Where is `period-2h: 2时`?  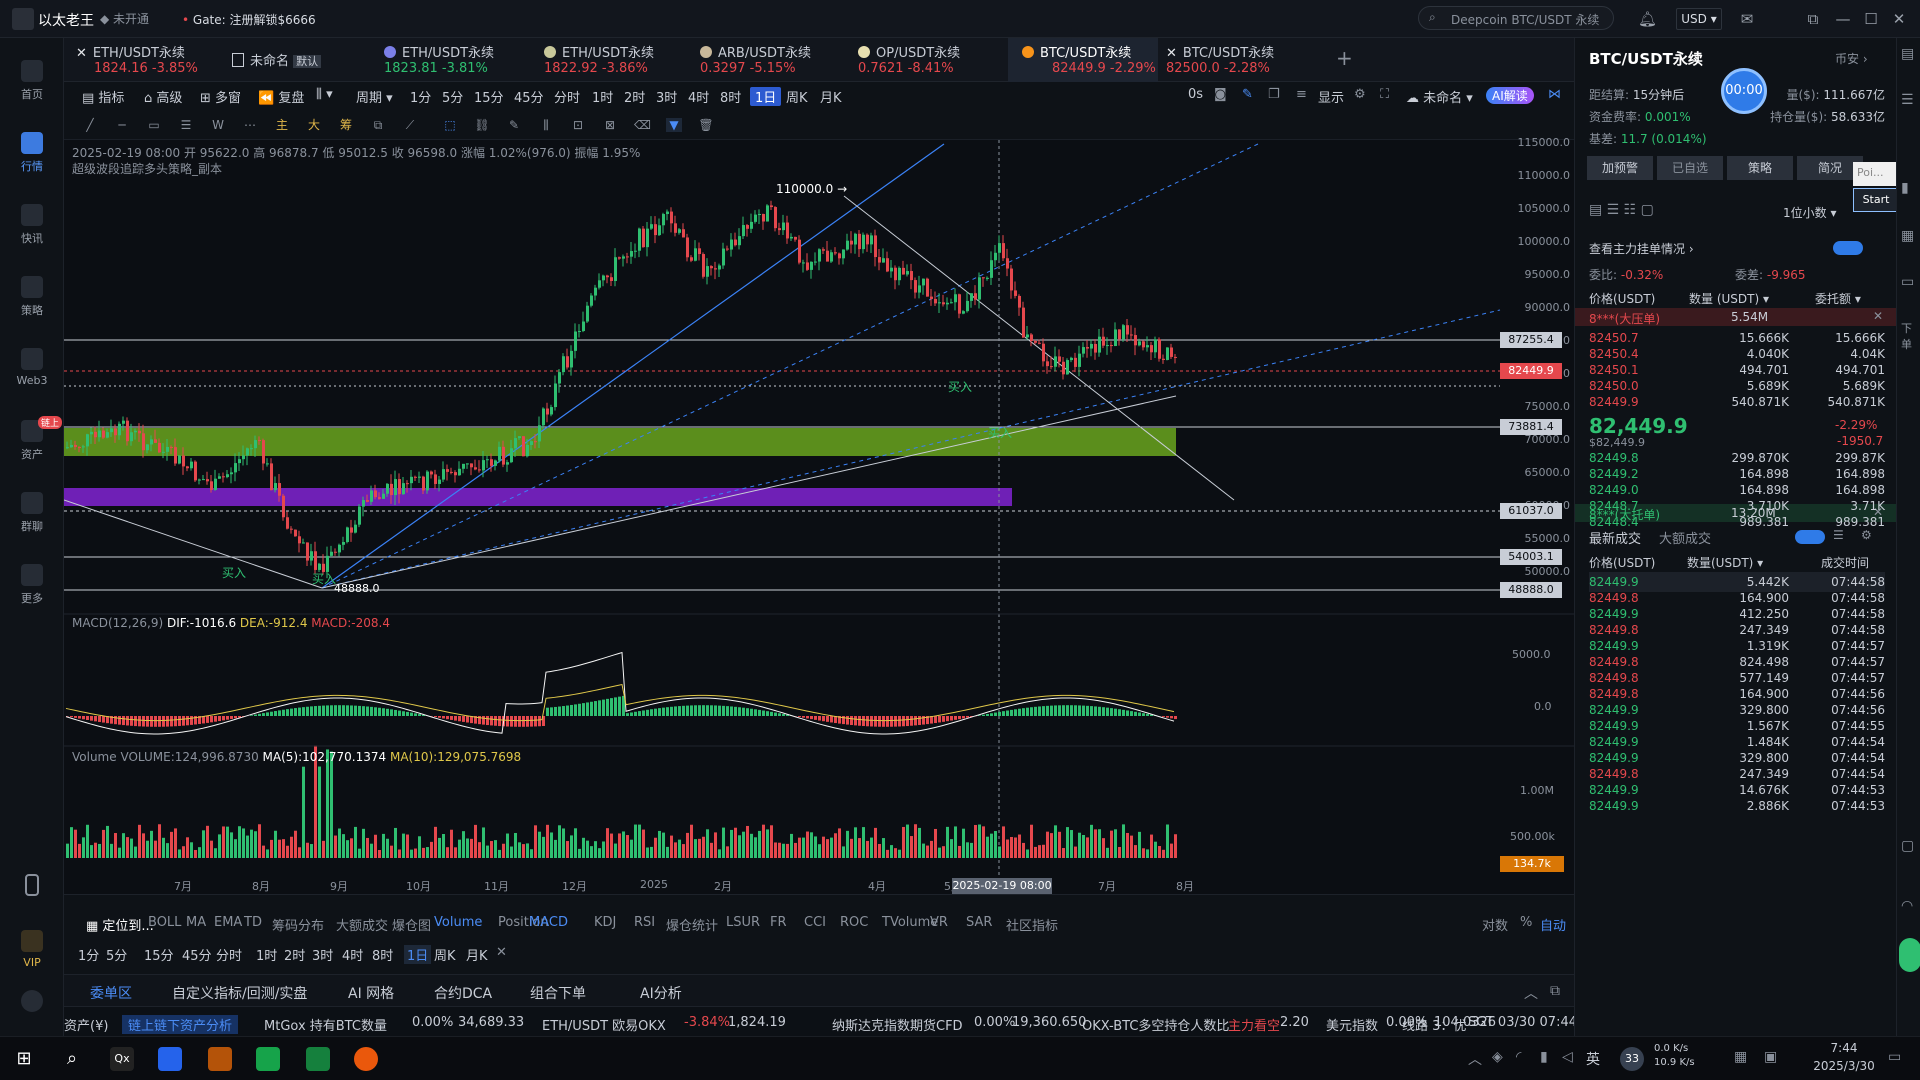 period-2h: 2时 is located at coordinates (634, 96).